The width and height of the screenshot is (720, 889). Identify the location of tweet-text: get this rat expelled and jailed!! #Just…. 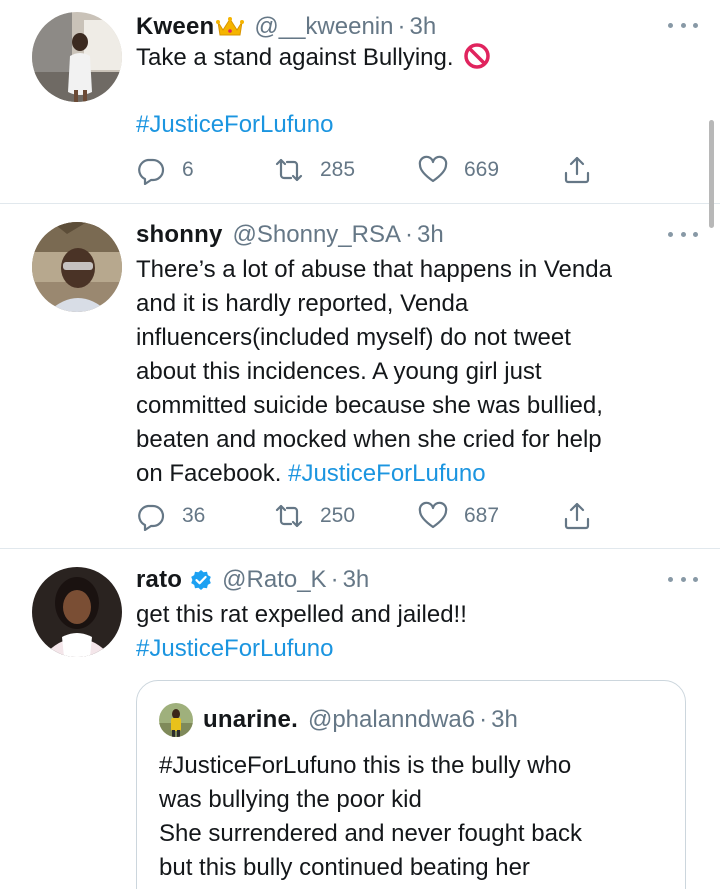
(416, 632).